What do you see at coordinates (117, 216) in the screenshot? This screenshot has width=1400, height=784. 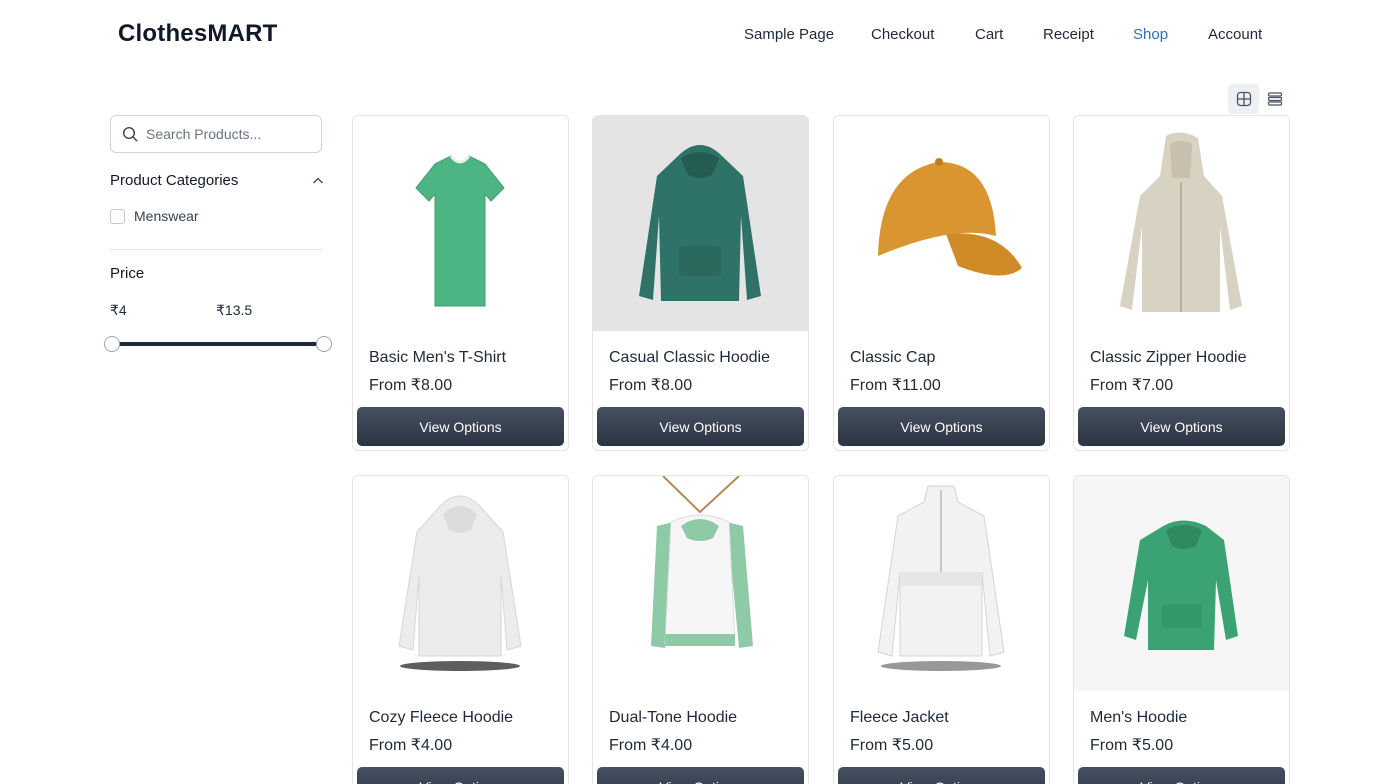 I see `menswear-checkbox` at bounding box center [117, 216].